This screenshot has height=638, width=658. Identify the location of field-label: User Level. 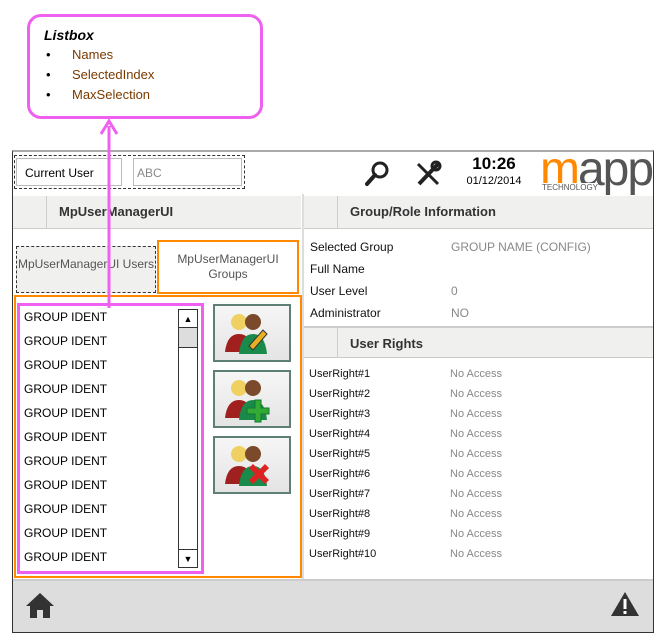
(339, 291).